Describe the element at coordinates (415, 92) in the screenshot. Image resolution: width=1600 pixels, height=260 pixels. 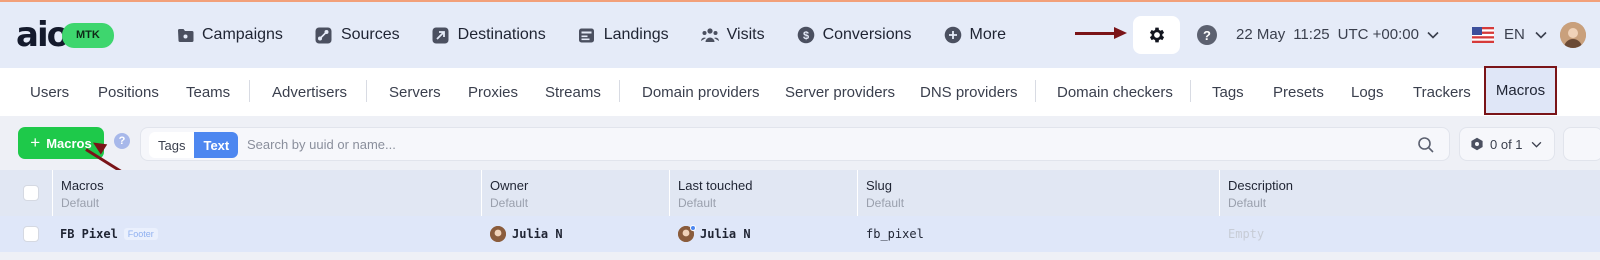
I see `tab-servers: Servers` at that location.